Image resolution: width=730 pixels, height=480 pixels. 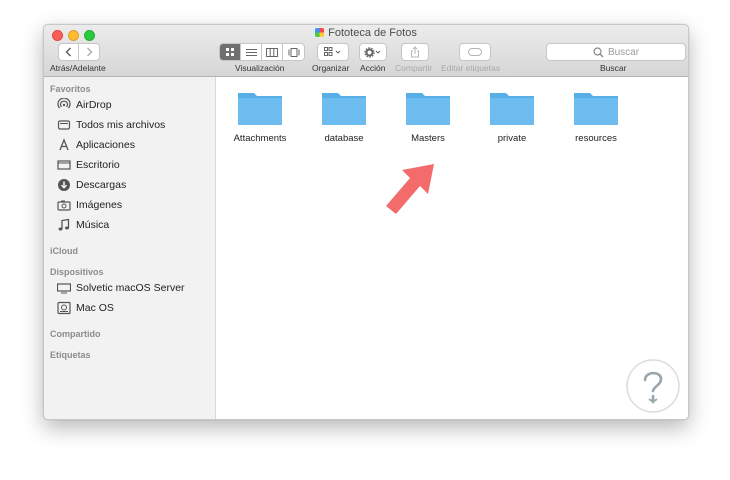 What do you see at coordinates (613, 68) in the screenshot?
I see `search-label: Buscar` at bounding box center [613, 68].